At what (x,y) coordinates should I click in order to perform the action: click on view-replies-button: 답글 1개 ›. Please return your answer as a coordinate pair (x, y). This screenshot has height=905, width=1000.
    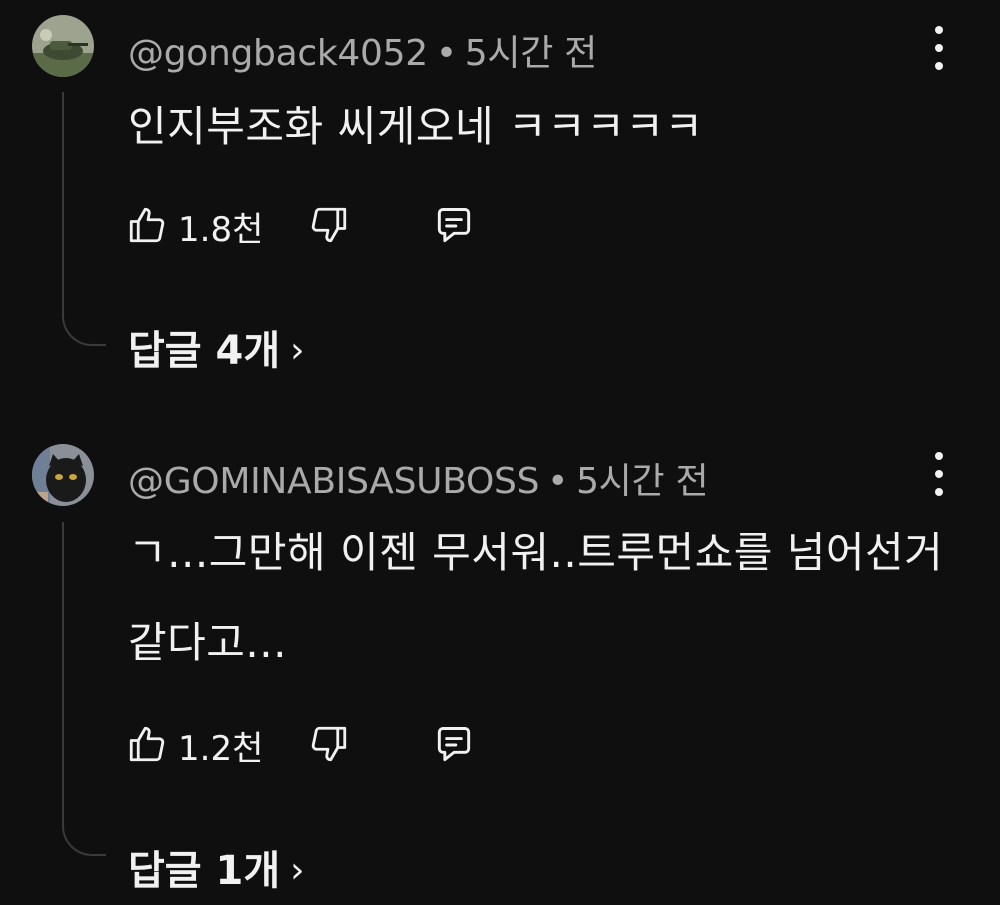
    Looking at the image, I should click on (216, 867).